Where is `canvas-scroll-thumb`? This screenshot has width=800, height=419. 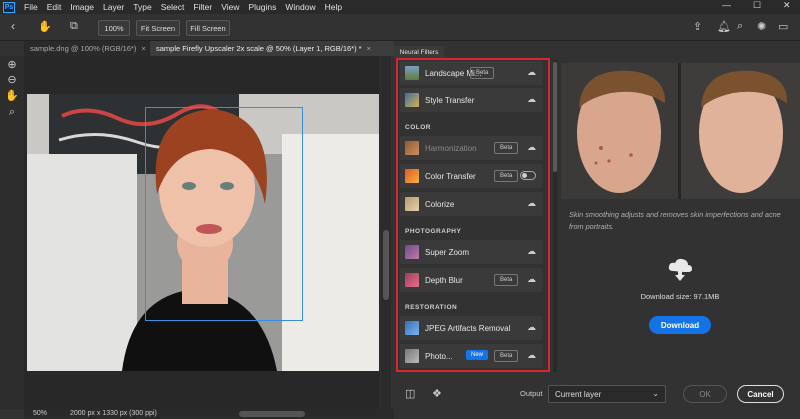
canvas-scroll-thumb is located at coordinates (386, 265).